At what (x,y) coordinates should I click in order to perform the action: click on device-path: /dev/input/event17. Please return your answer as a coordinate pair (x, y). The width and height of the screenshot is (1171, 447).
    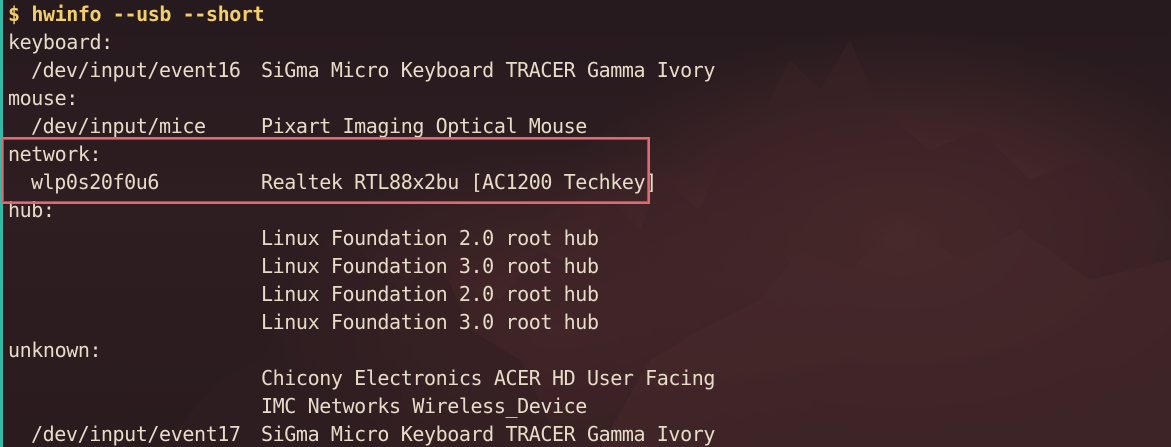
    Looking at the image, I should click on (136, 434).